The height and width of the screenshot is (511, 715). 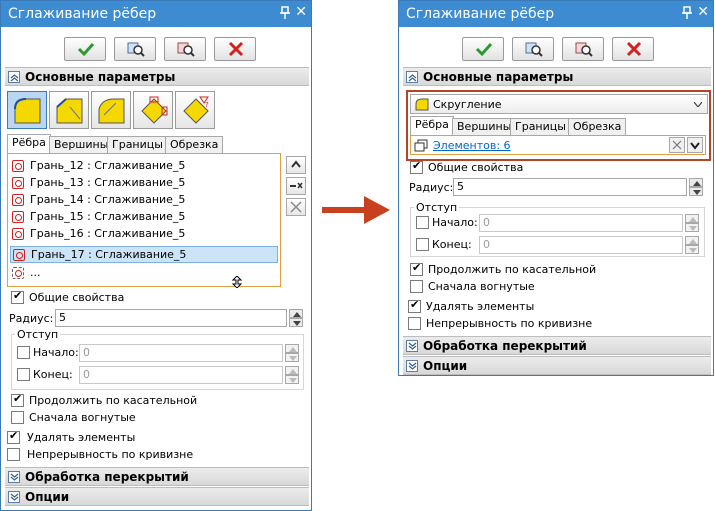 I want to click on setback-fillet-icon: ?, so click(x=196, y=110).